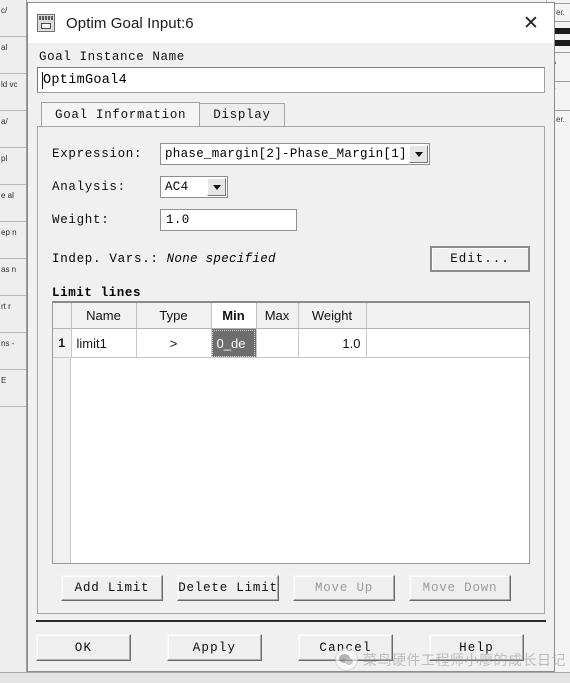 The width and height of the screenshot is (570, 683). What do you see at coordinates (13, 277) in the screenshot?
I see `background-palette-item: as n` at bounding box center [13, 277].